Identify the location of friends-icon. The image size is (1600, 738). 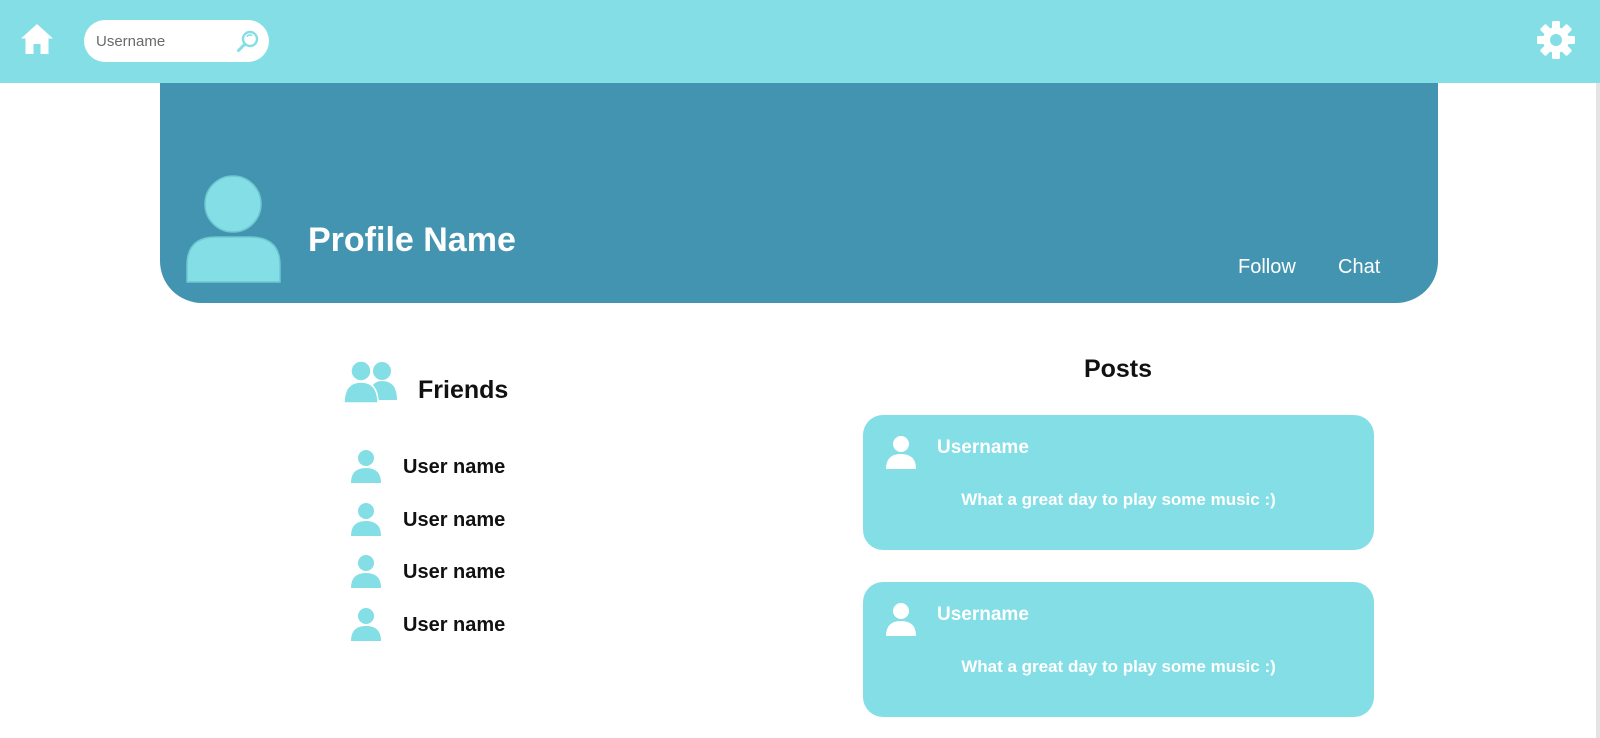
(371, 382).